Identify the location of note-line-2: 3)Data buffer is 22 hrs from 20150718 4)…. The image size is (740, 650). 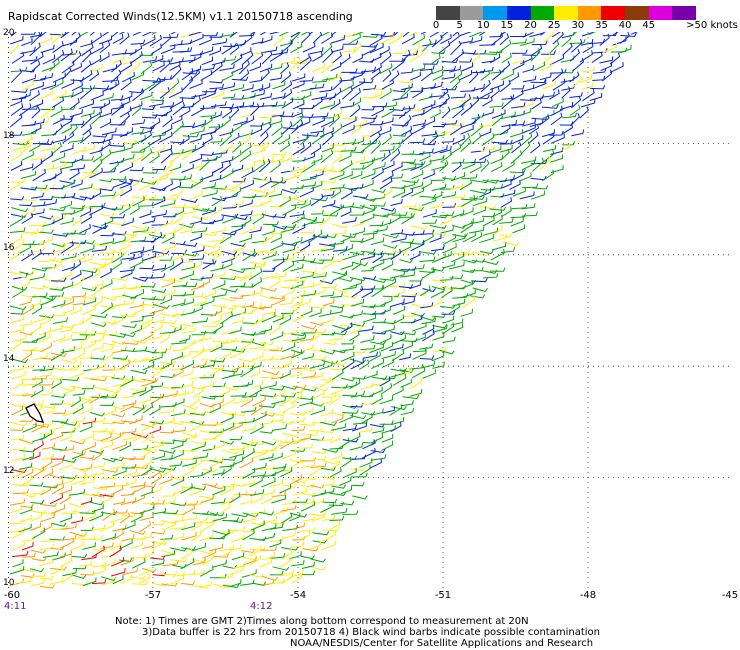
(371, 632).